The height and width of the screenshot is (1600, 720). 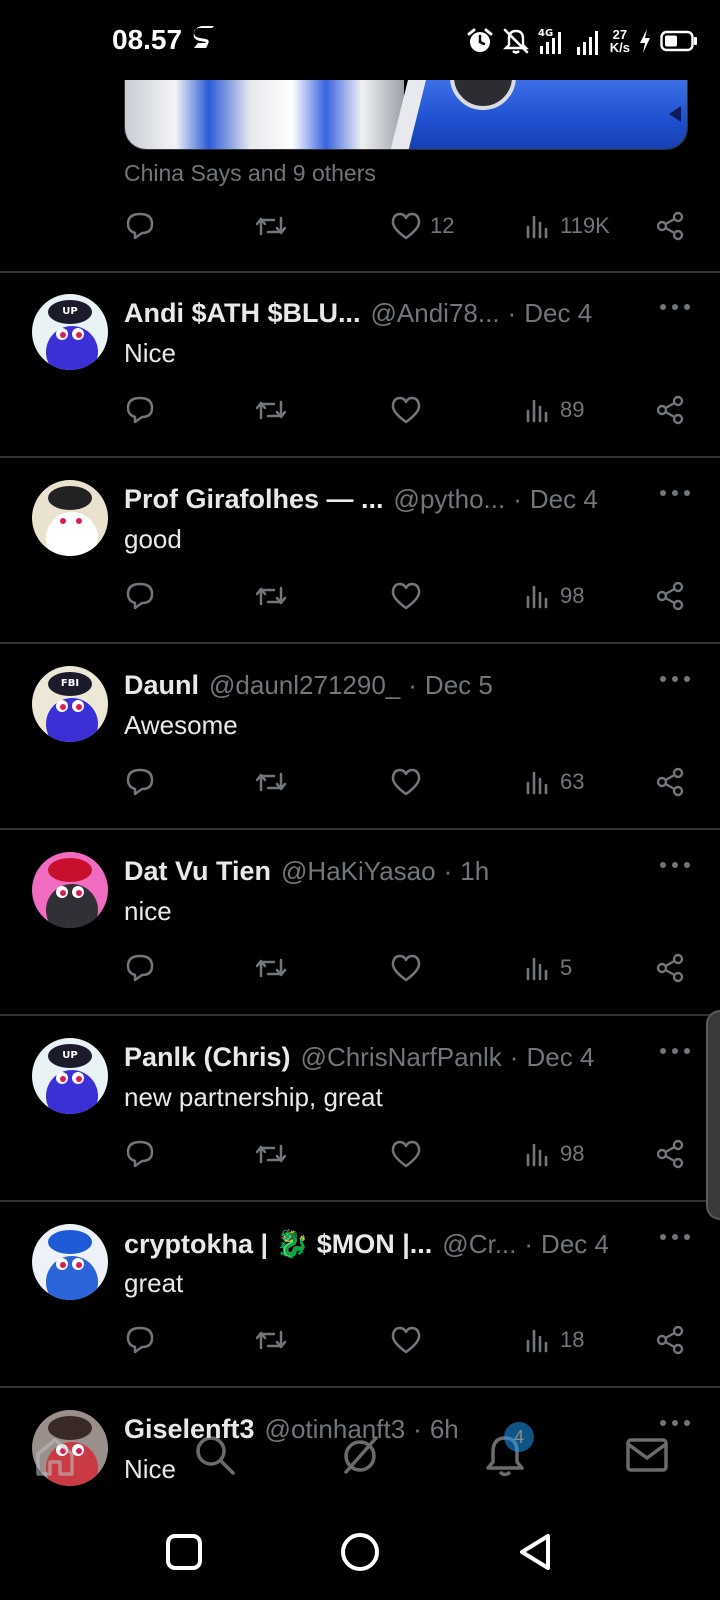 I want to click on back-button, so click(x=536, y=1552).